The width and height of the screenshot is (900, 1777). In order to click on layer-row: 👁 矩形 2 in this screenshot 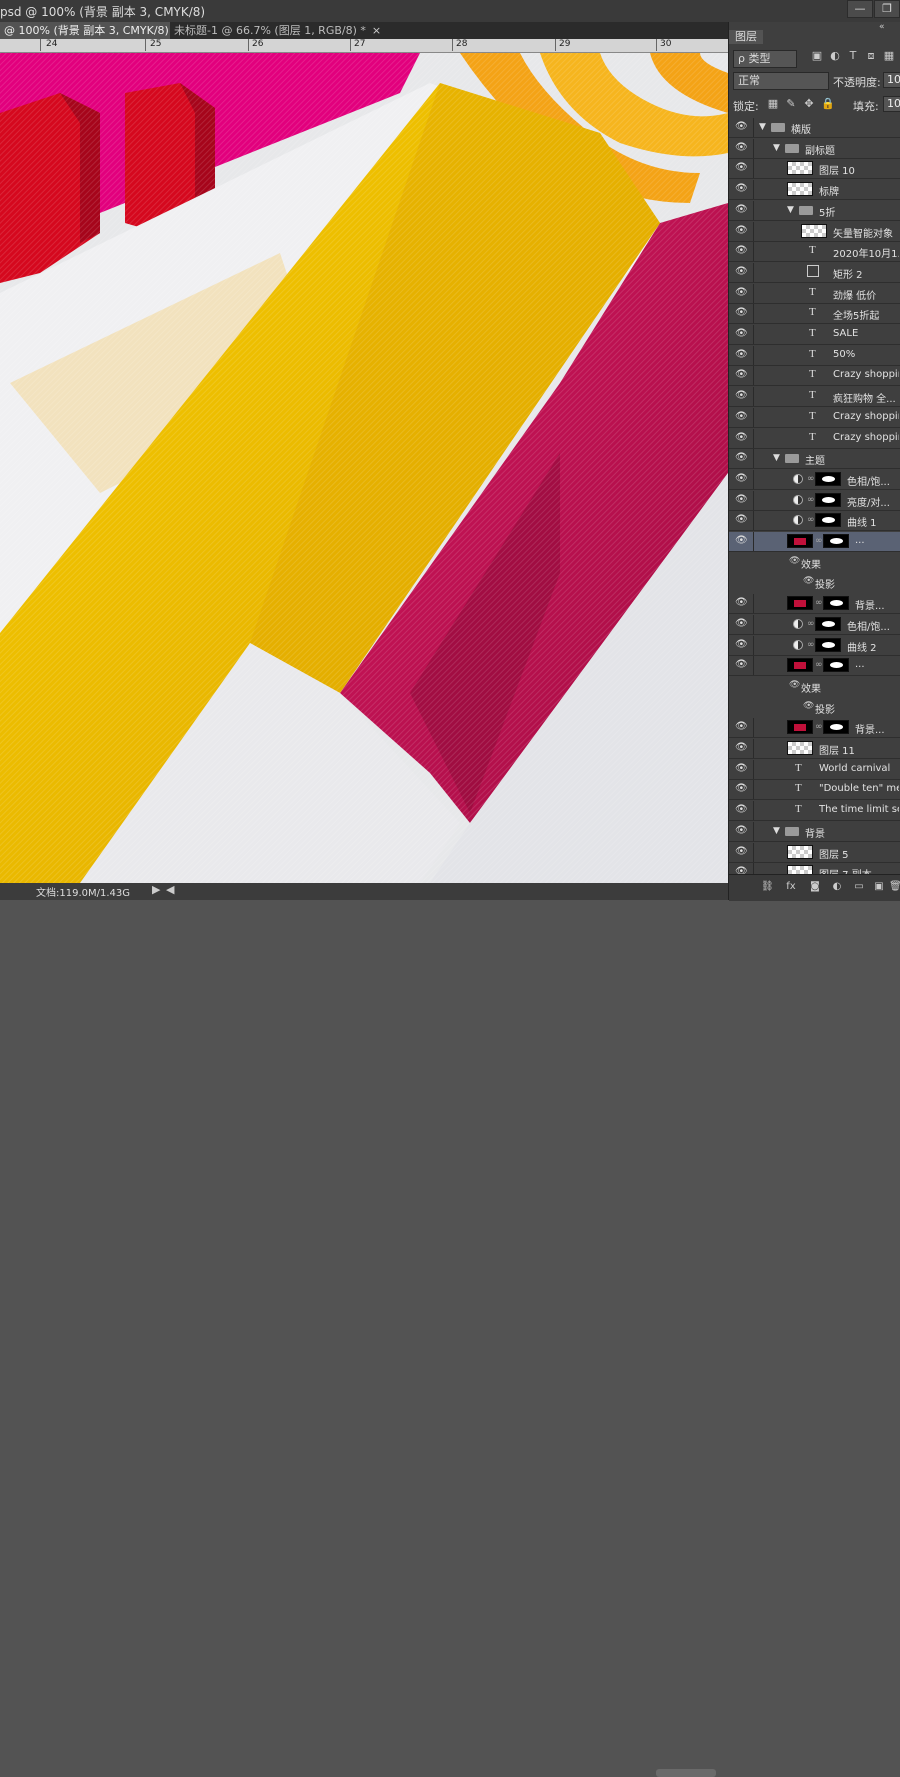, I will do `click(814, 272)`.